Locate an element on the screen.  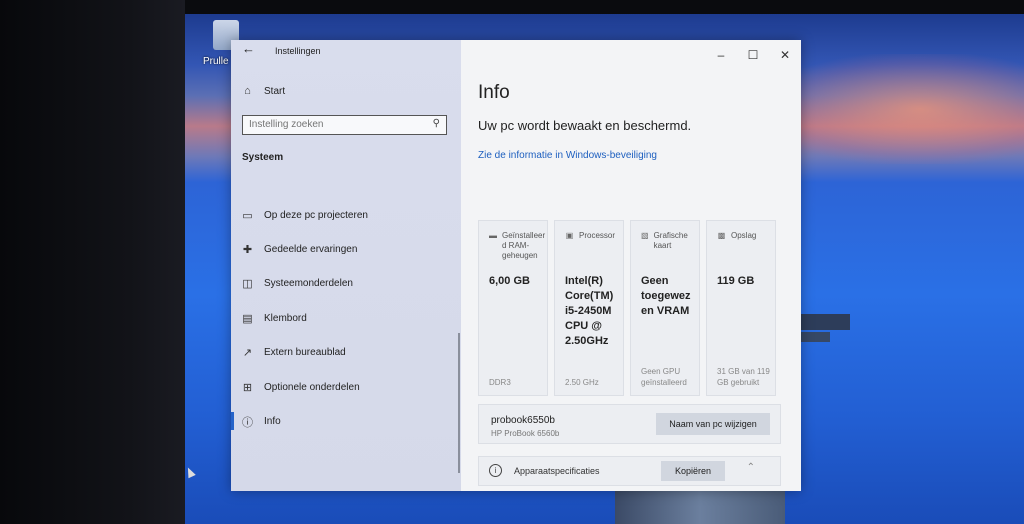
sidebar-item-label: Extern bureaublad is located at coordinates (305, 353).